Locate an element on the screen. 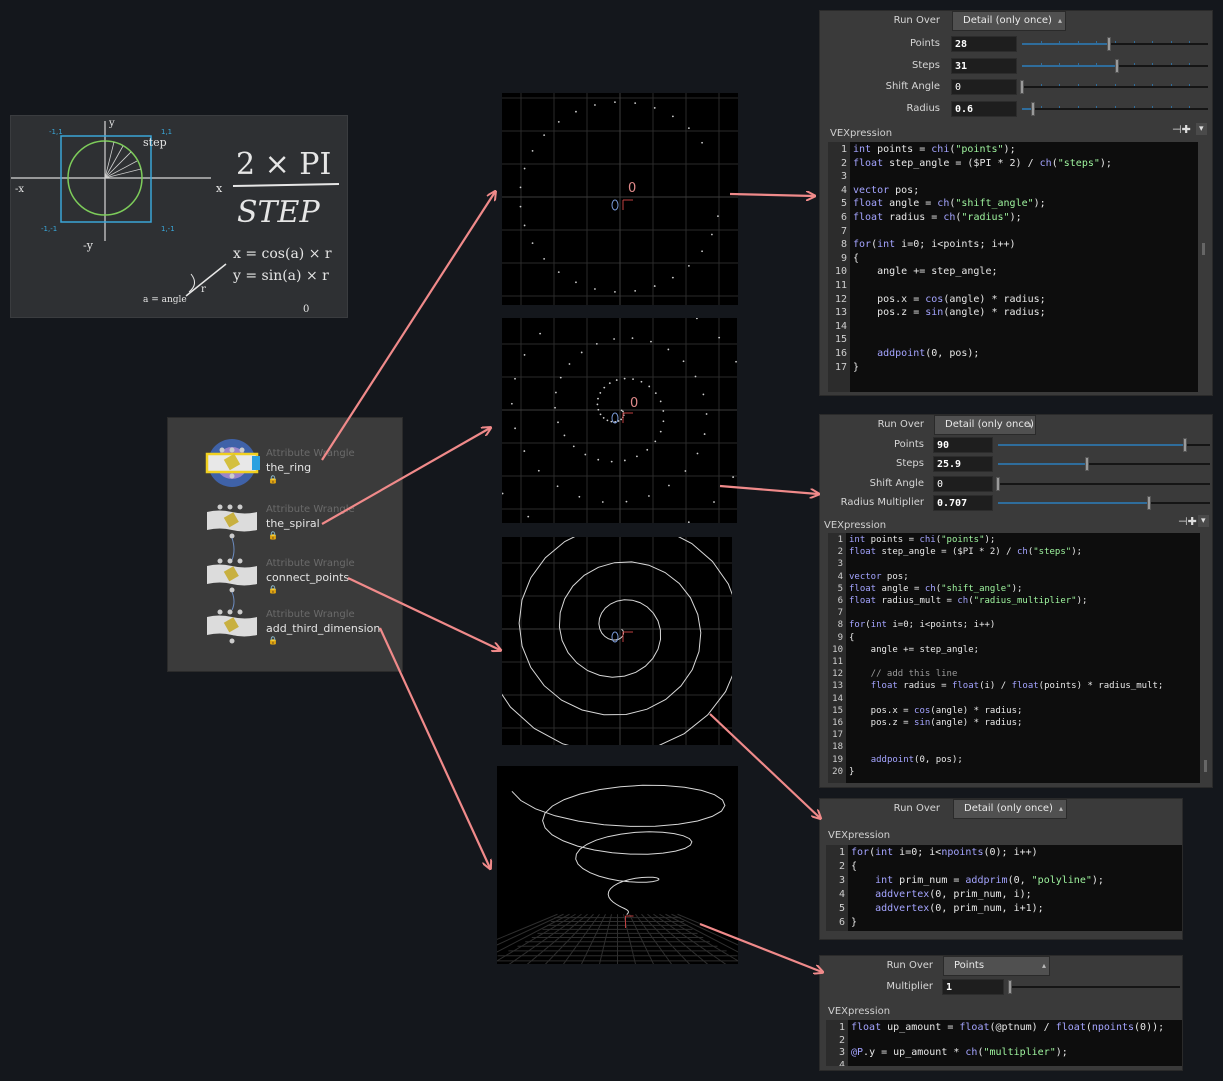 The width and height of the screenshot is (1223, 1081). run-over-dropdown: Points ▴ is located at coordinates (996, 966).